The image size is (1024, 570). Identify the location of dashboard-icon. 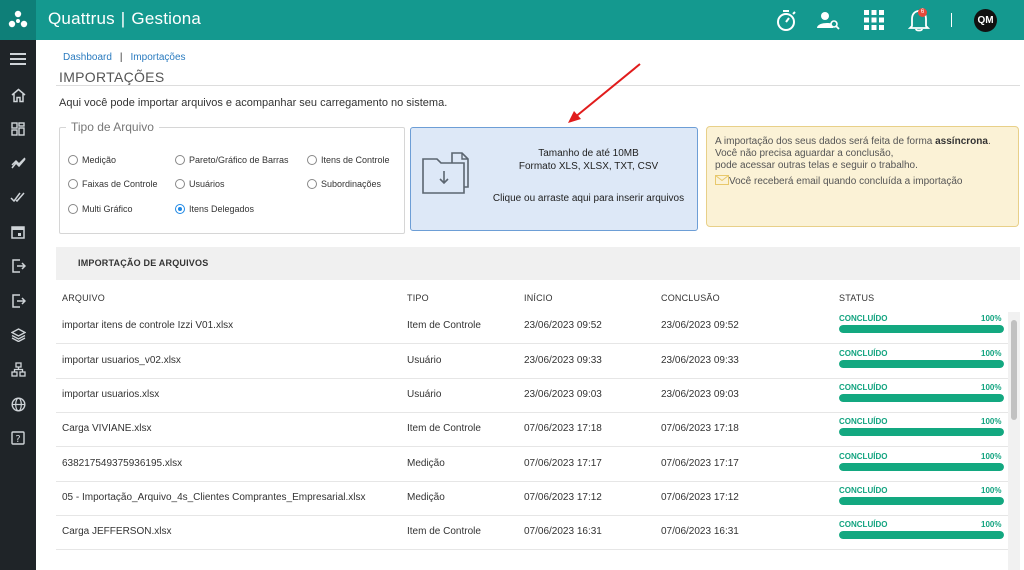
(18, 129).